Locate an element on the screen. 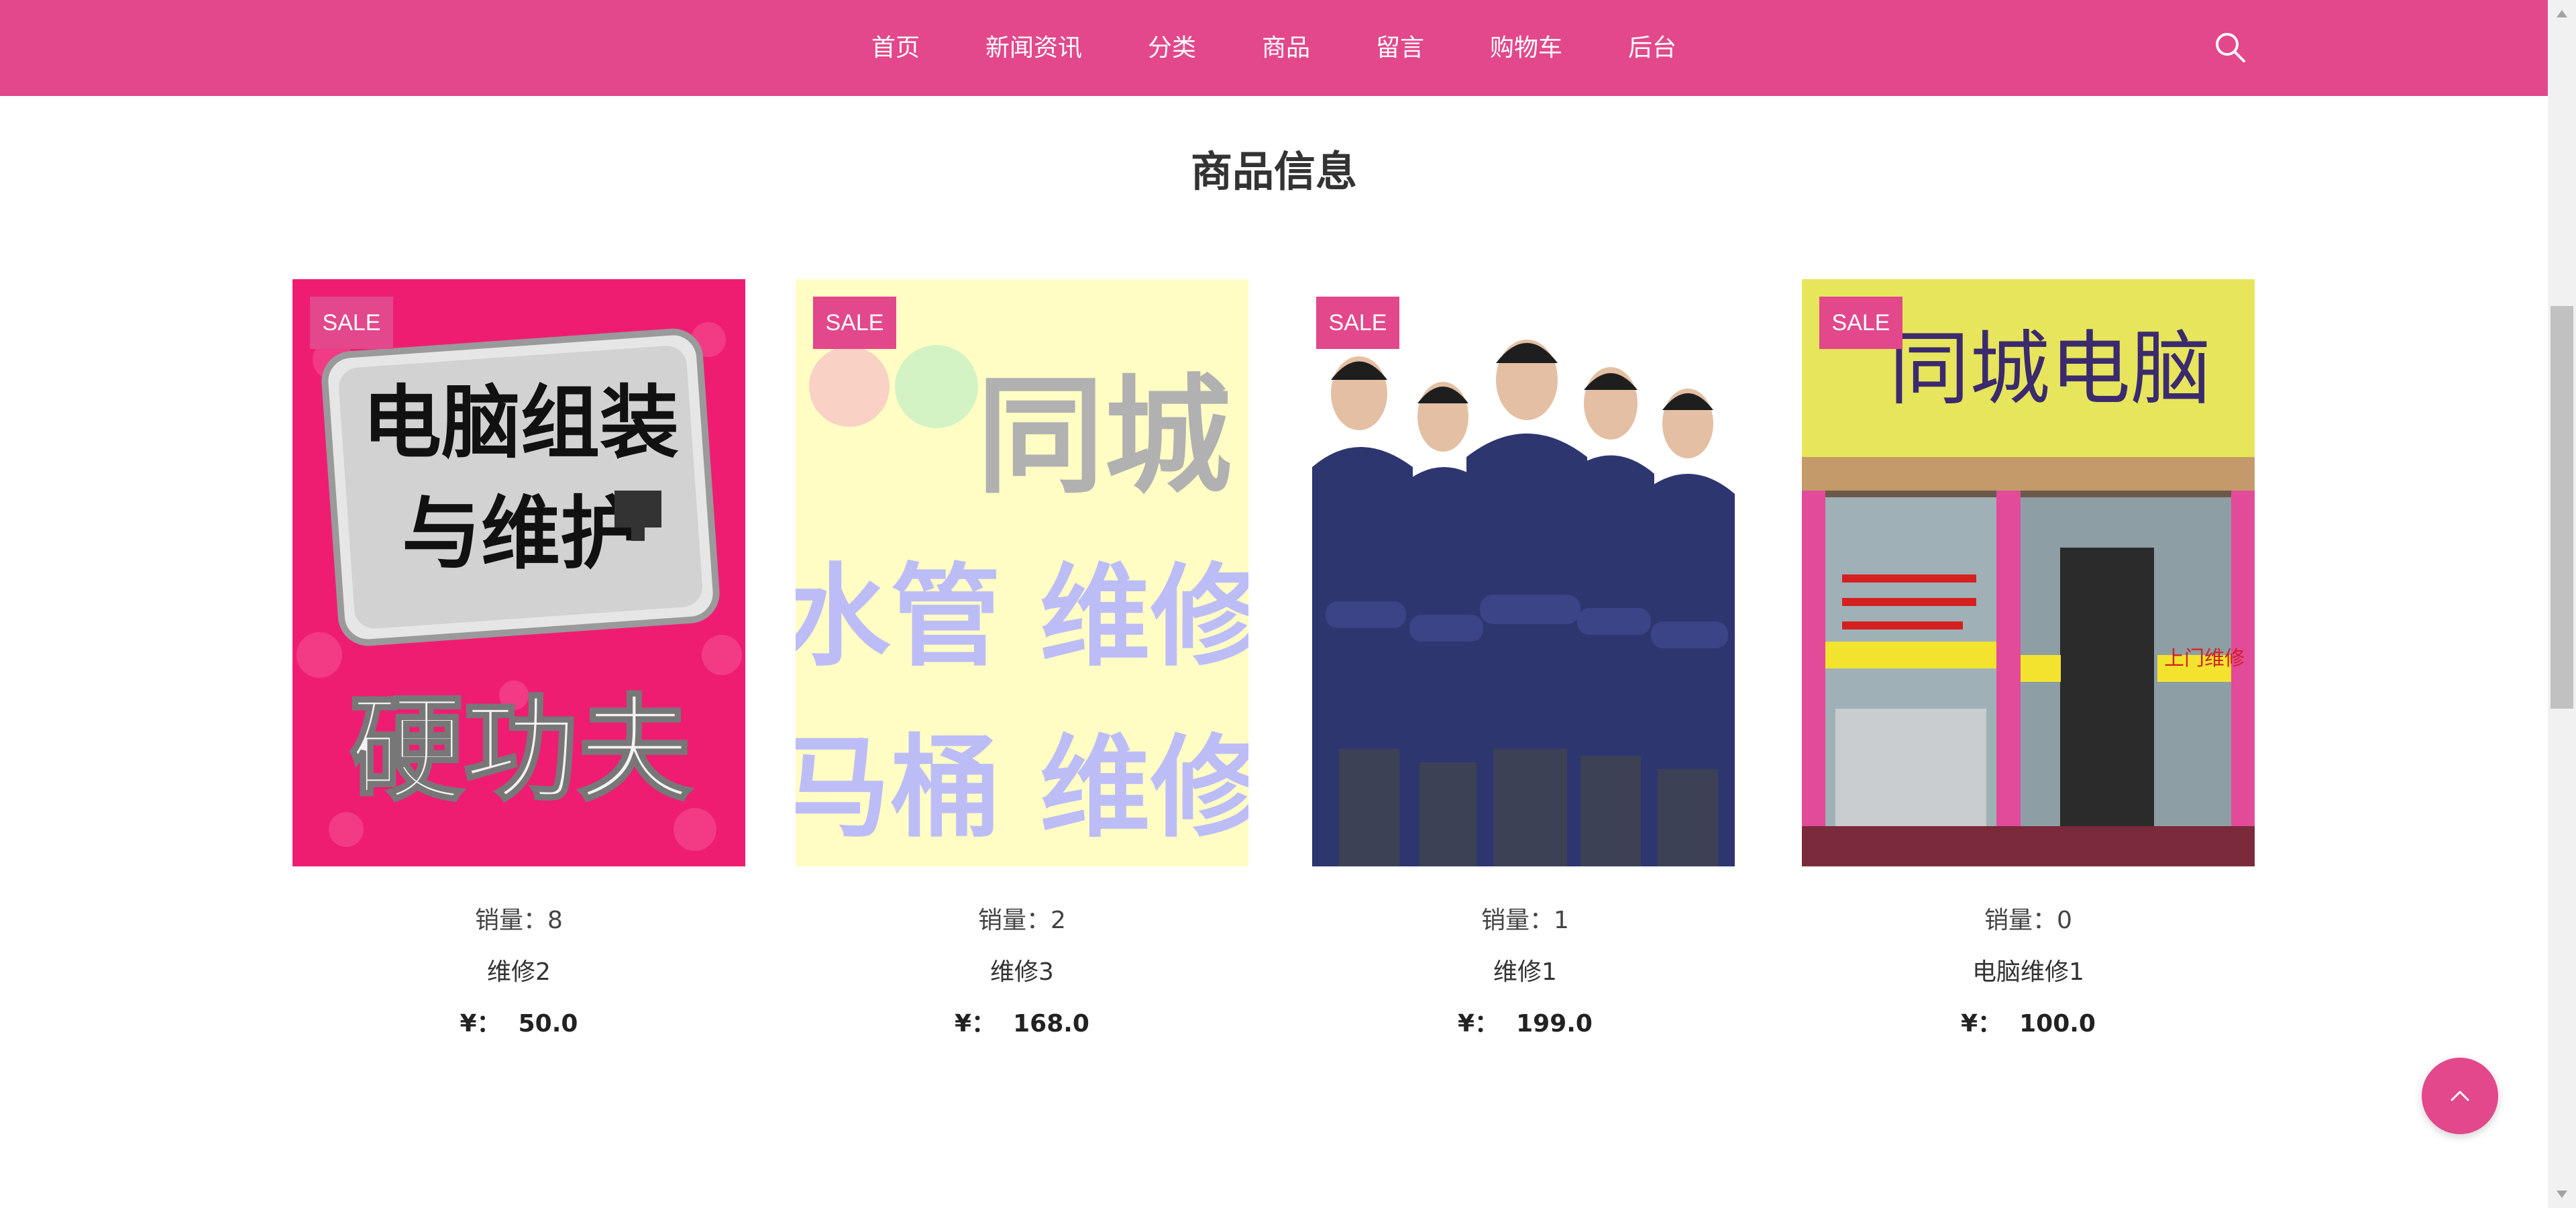  product-name: 维修1 is located at coordinates (1525, 972).